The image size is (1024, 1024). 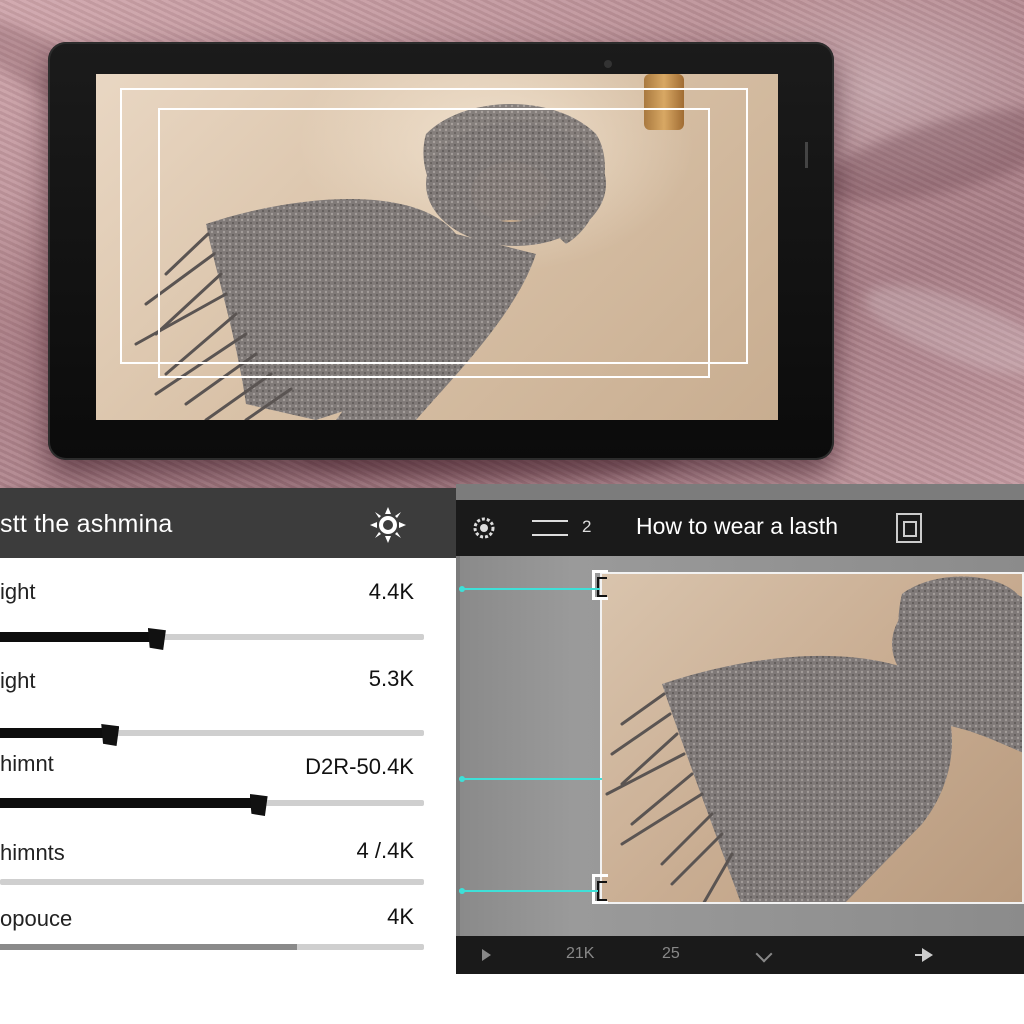 I want to click on setting-label: himnt, so click(x=27, y=763).